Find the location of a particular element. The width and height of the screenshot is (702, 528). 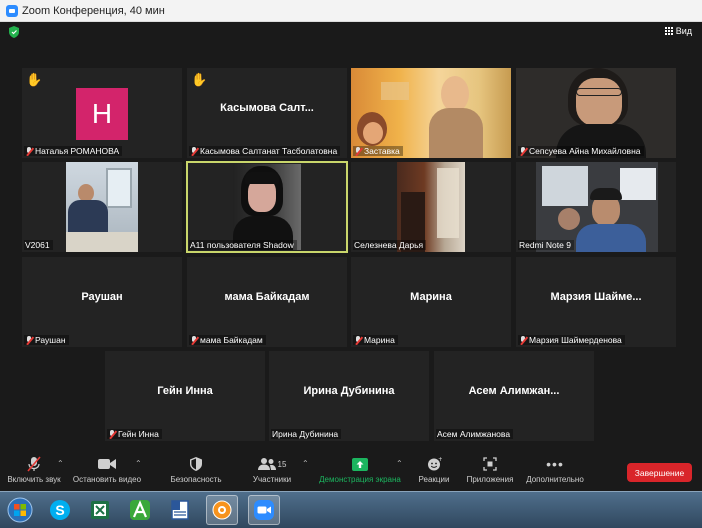

zoom-icon is located at coordinates (264, 510).